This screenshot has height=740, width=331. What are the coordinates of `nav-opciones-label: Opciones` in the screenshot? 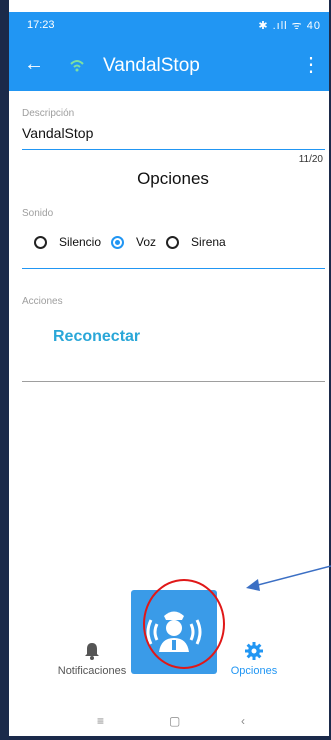 It's located at (254, 671).